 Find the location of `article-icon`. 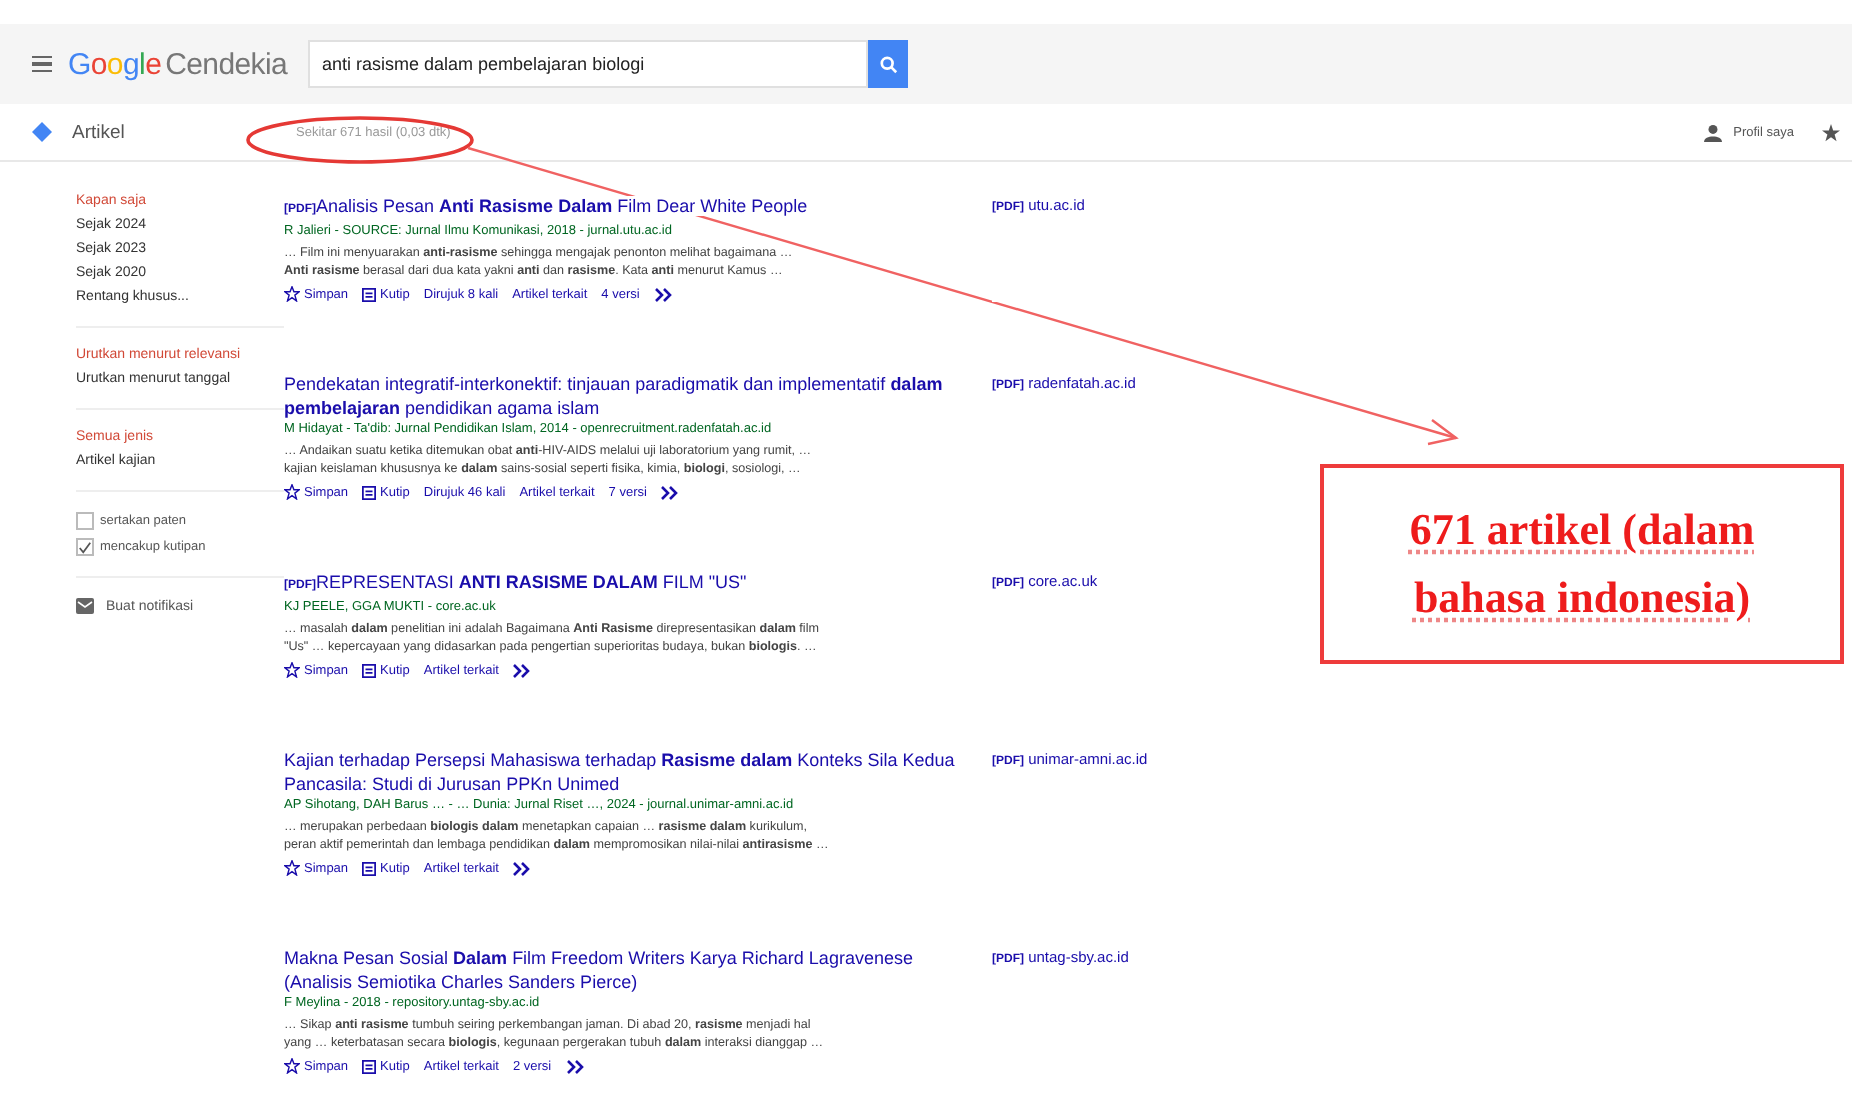

article-icon is located at coordinates (42, 132).